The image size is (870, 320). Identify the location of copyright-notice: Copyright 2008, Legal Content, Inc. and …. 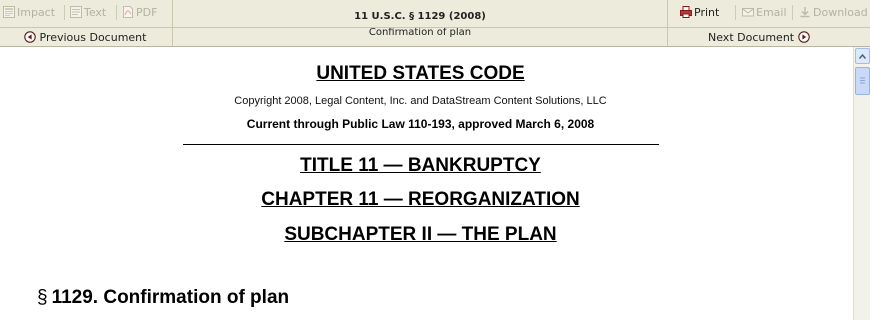
(420, 101).